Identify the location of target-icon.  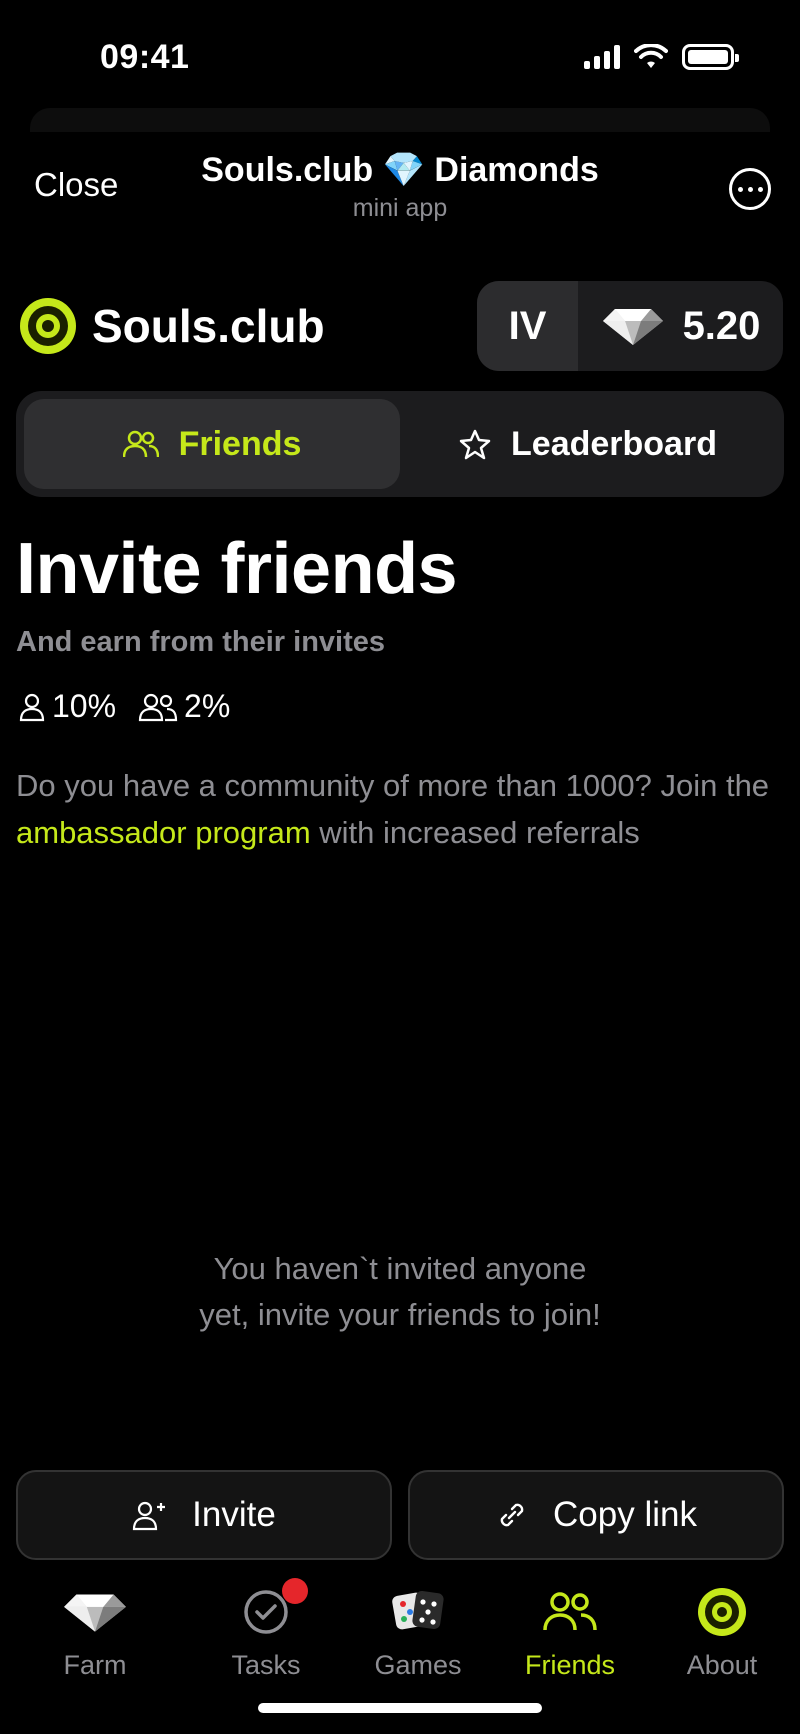
(722, 1612).